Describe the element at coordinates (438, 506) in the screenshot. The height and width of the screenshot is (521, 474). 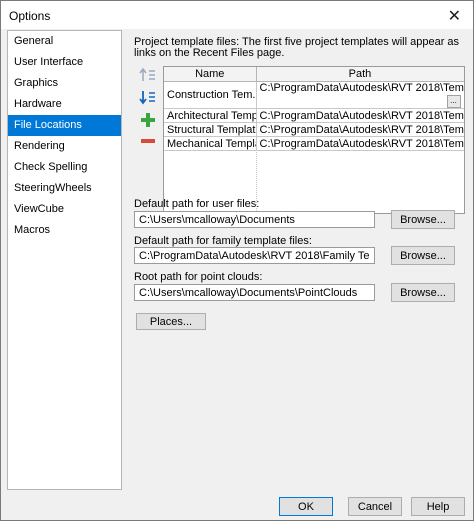
I see `help-button: Help` at that location.